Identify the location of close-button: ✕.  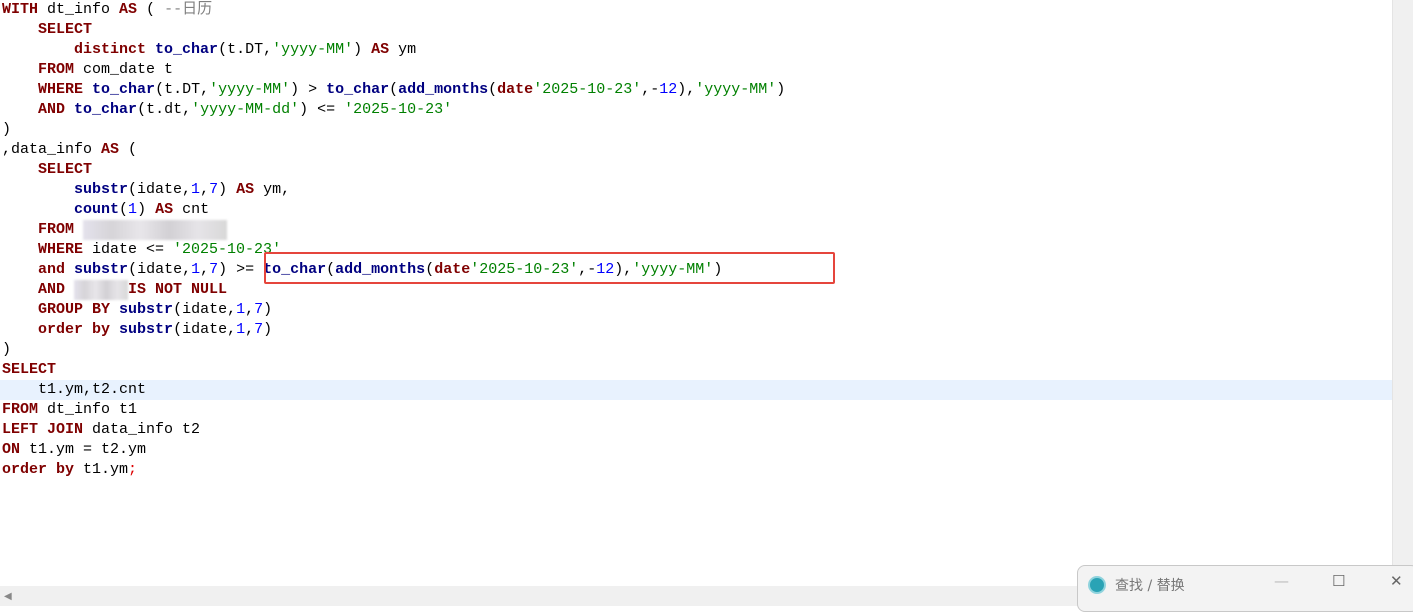
(1396, 581).